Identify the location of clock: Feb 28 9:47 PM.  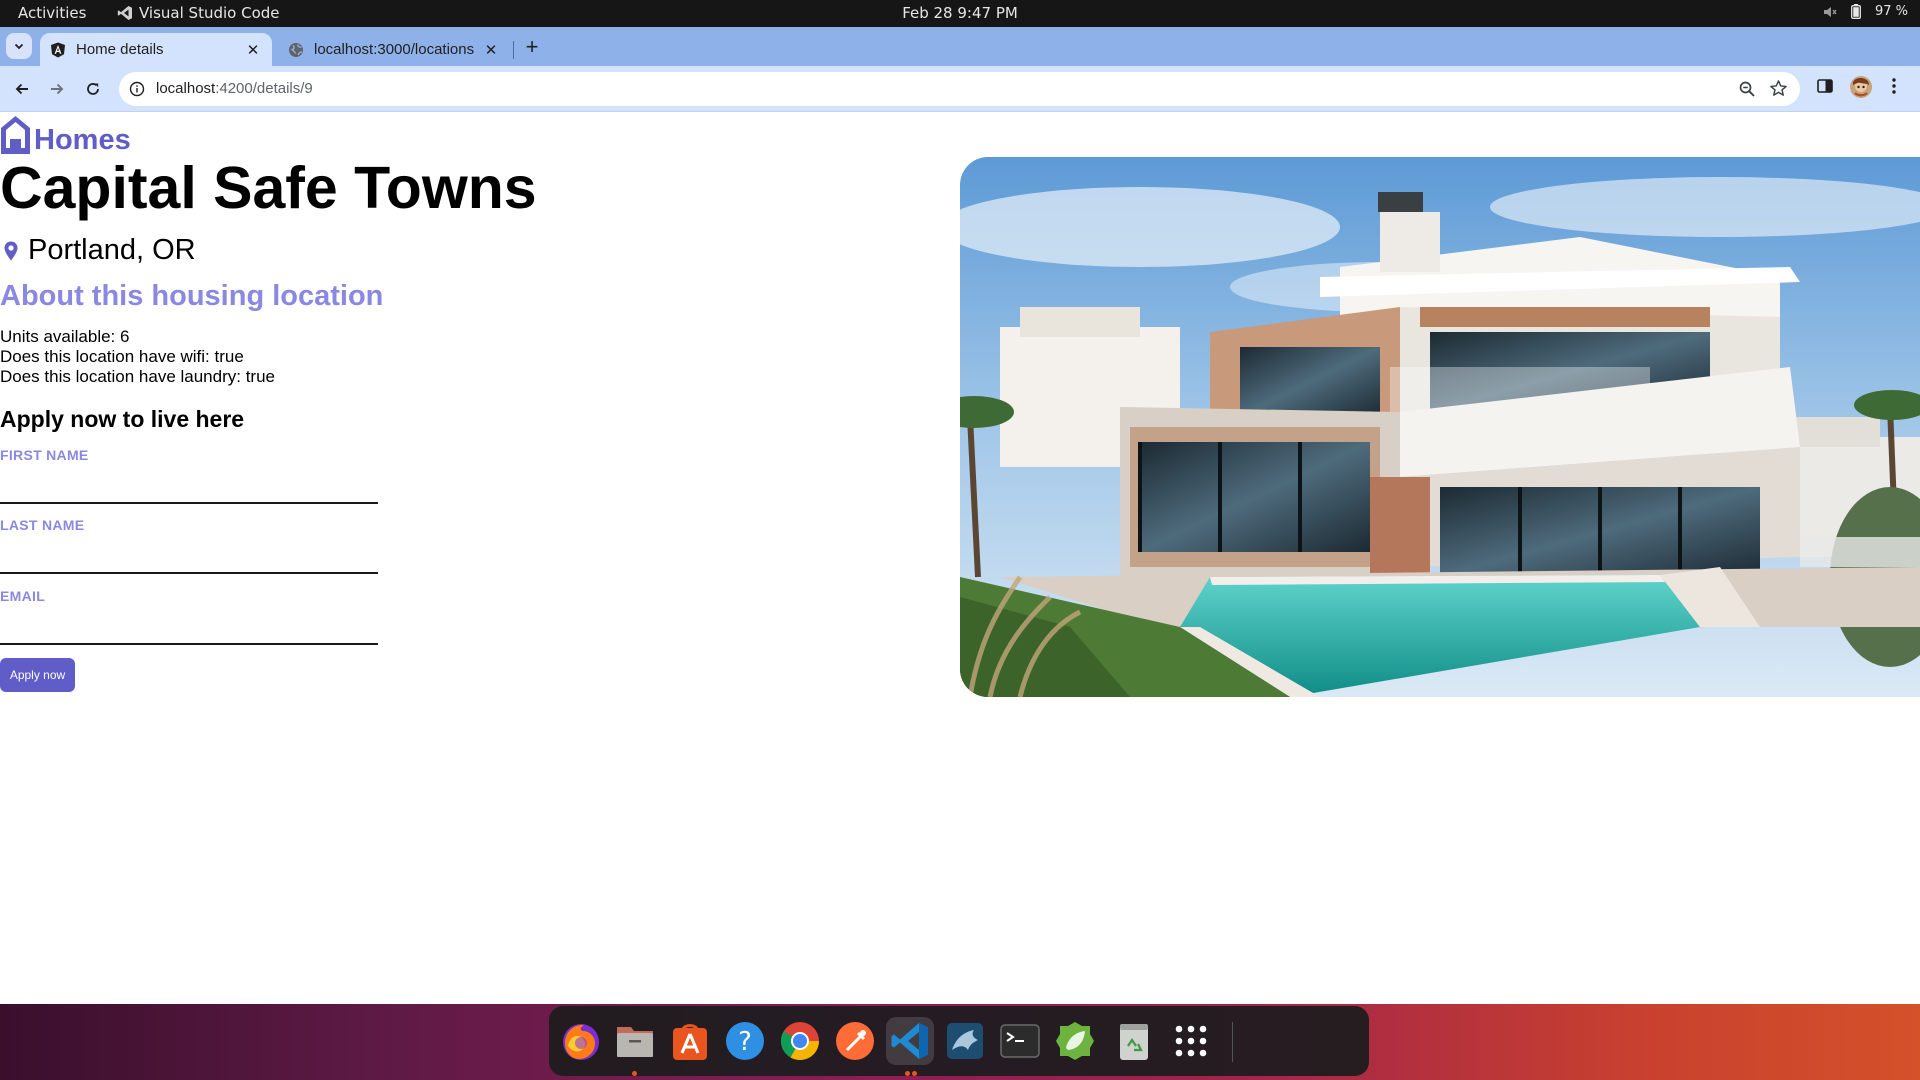
(960, 13).